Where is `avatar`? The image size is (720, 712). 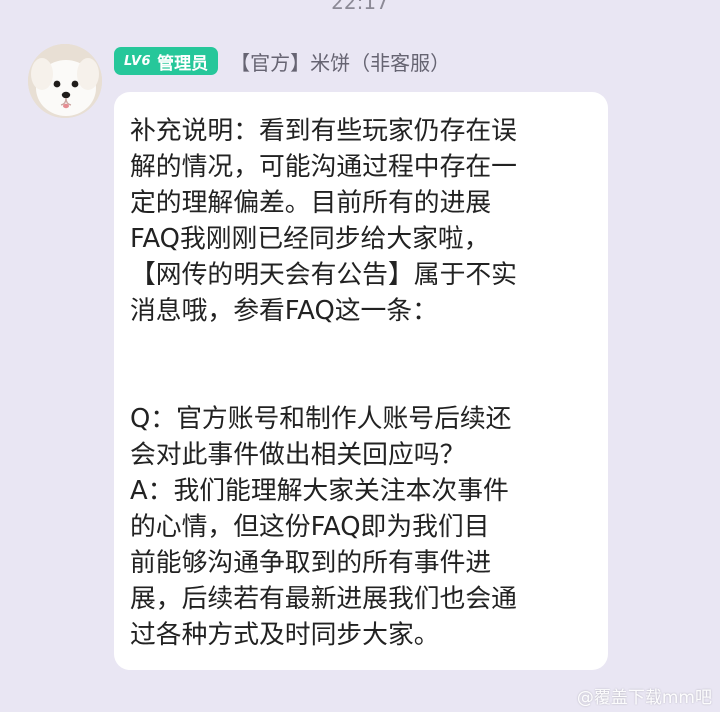 avatar is located at coordinates (65, 81).